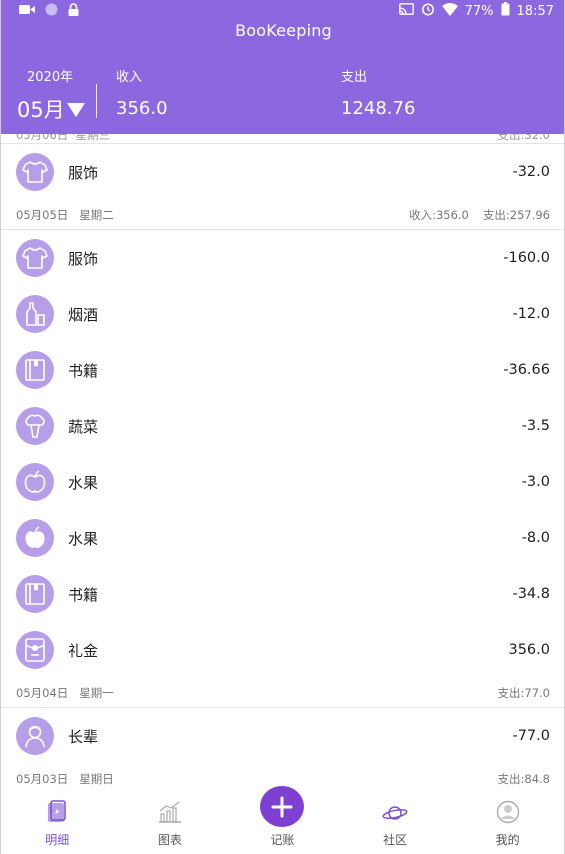 The image size is (565, 854). I want to click on day-expense: 支出:257.96, so click(516, 214).